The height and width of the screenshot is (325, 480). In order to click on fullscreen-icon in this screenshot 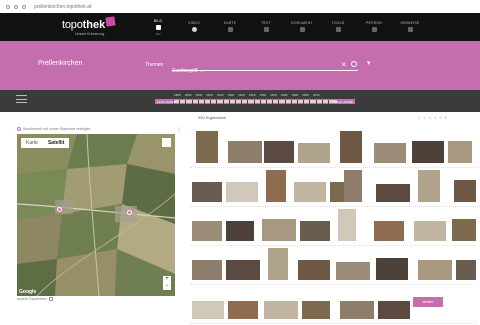, I will do `click(166, 142)`.